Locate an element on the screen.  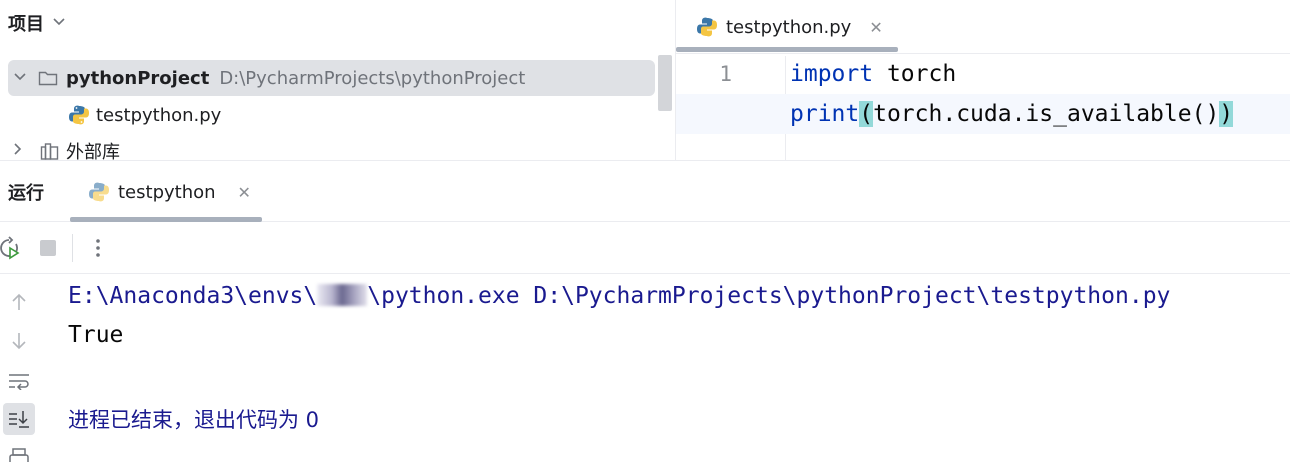
redacted-env-name is located at coordinates (342, 295).